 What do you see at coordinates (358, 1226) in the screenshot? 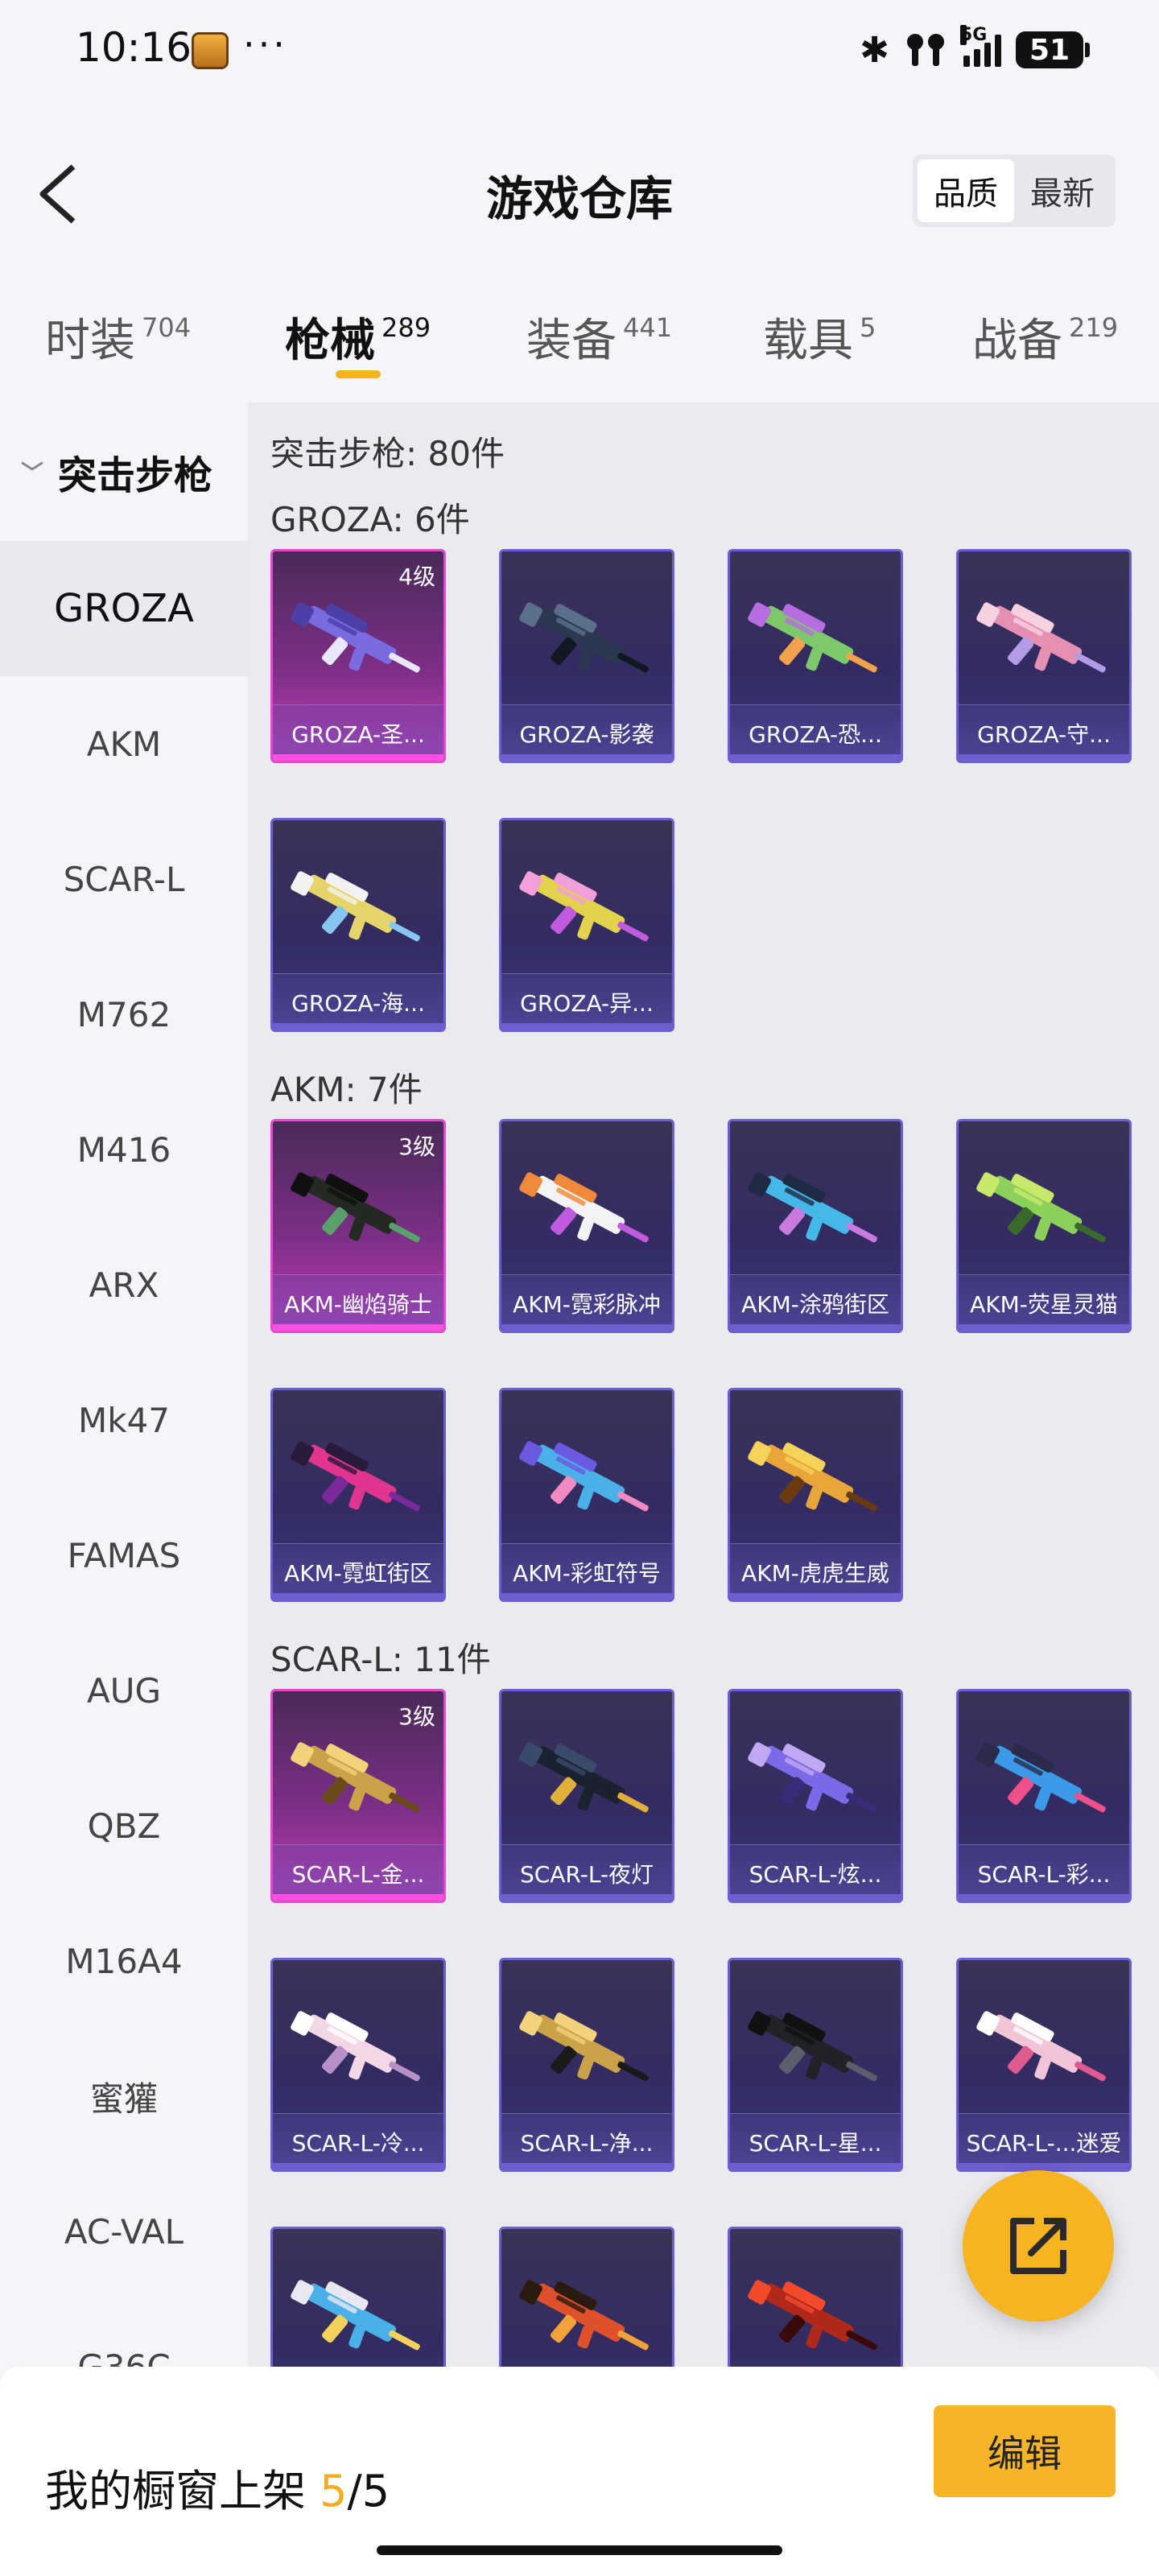
I see `weapon-skin-card: 3级 AKM-幽焰骑士` at bounding box center [358, 1226].